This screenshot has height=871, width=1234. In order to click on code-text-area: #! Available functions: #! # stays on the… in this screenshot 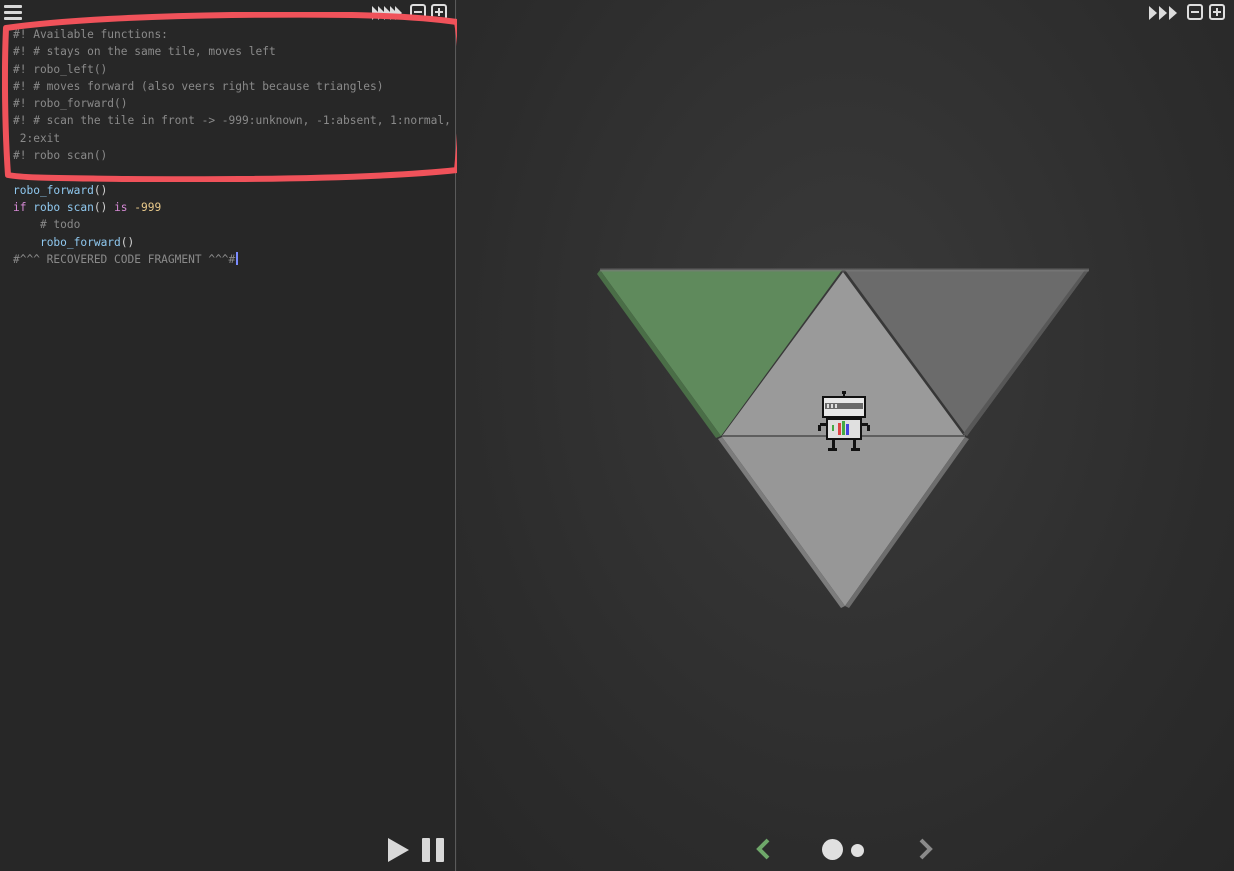, I will do `click(232, 147)`.